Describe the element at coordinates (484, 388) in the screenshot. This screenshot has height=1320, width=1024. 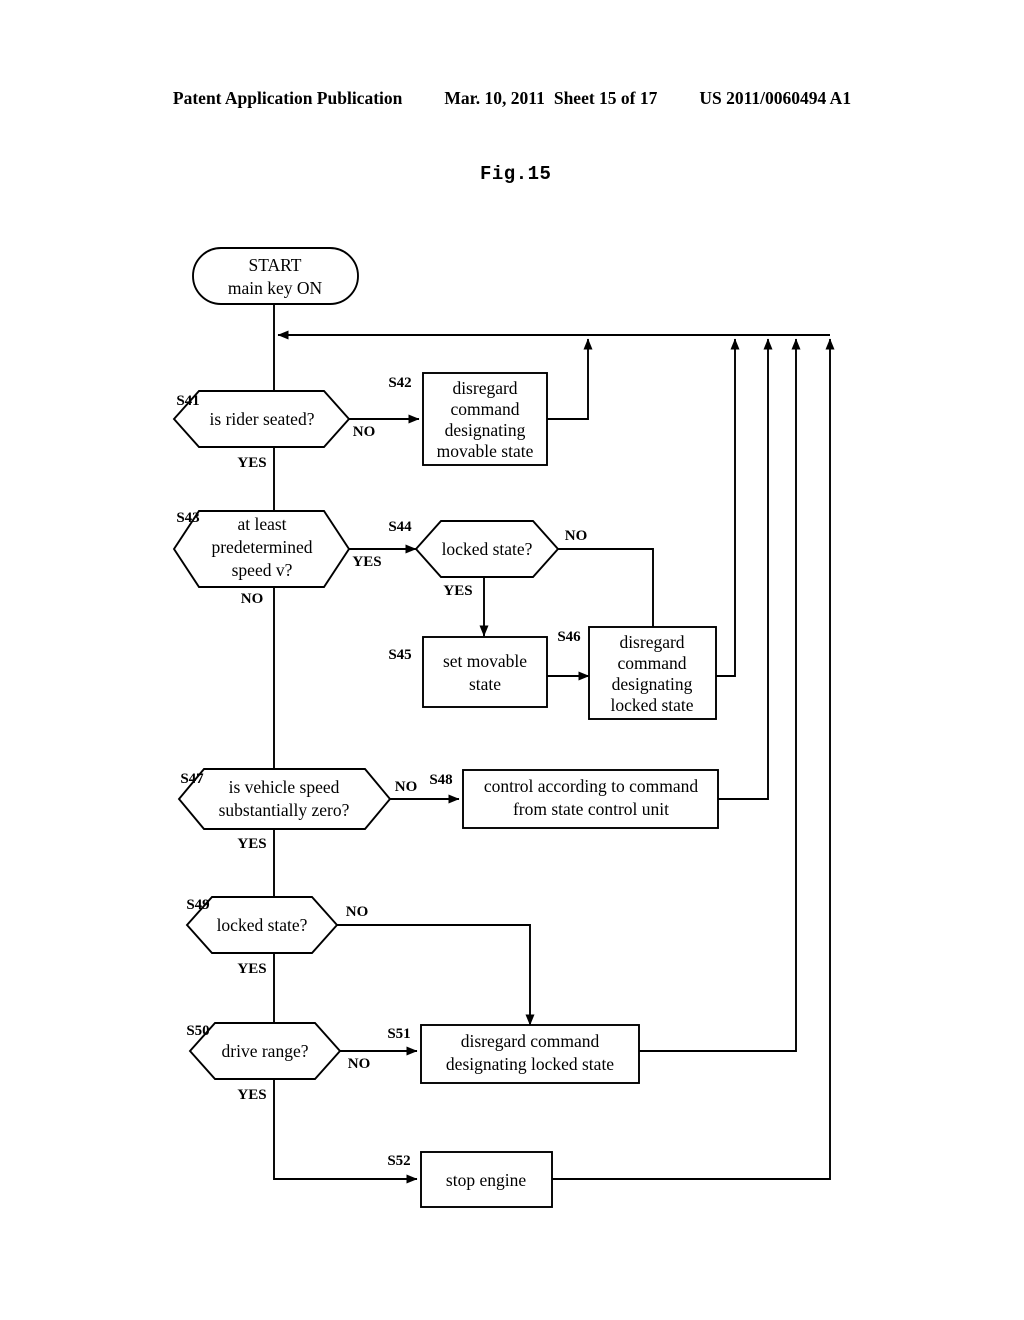
I see `step-s42-line-1: disregard` at that location.